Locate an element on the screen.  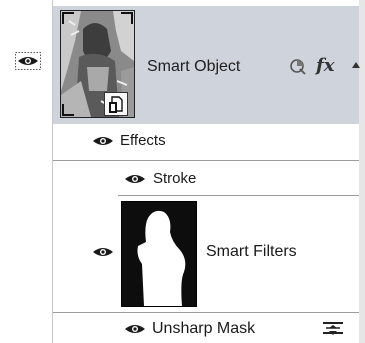
effects-label: Effects is located at coordinates (143, 140).